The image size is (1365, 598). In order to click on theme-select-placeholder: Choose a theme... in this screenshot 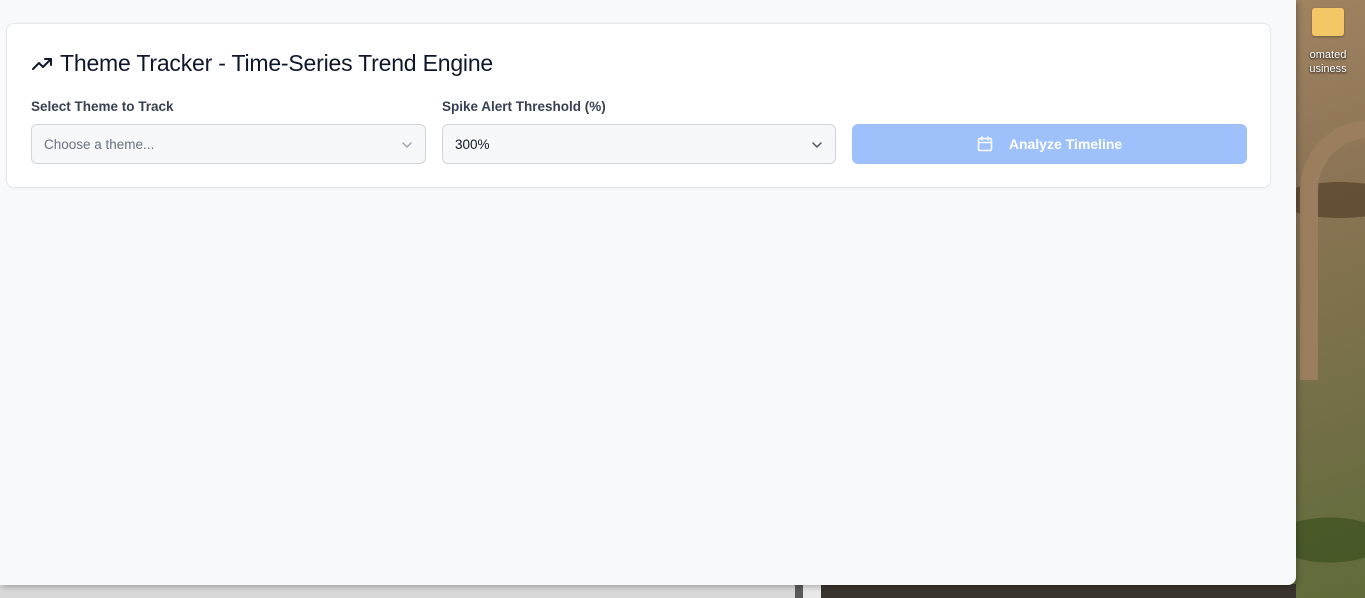, I will do `click(99, 144)`.